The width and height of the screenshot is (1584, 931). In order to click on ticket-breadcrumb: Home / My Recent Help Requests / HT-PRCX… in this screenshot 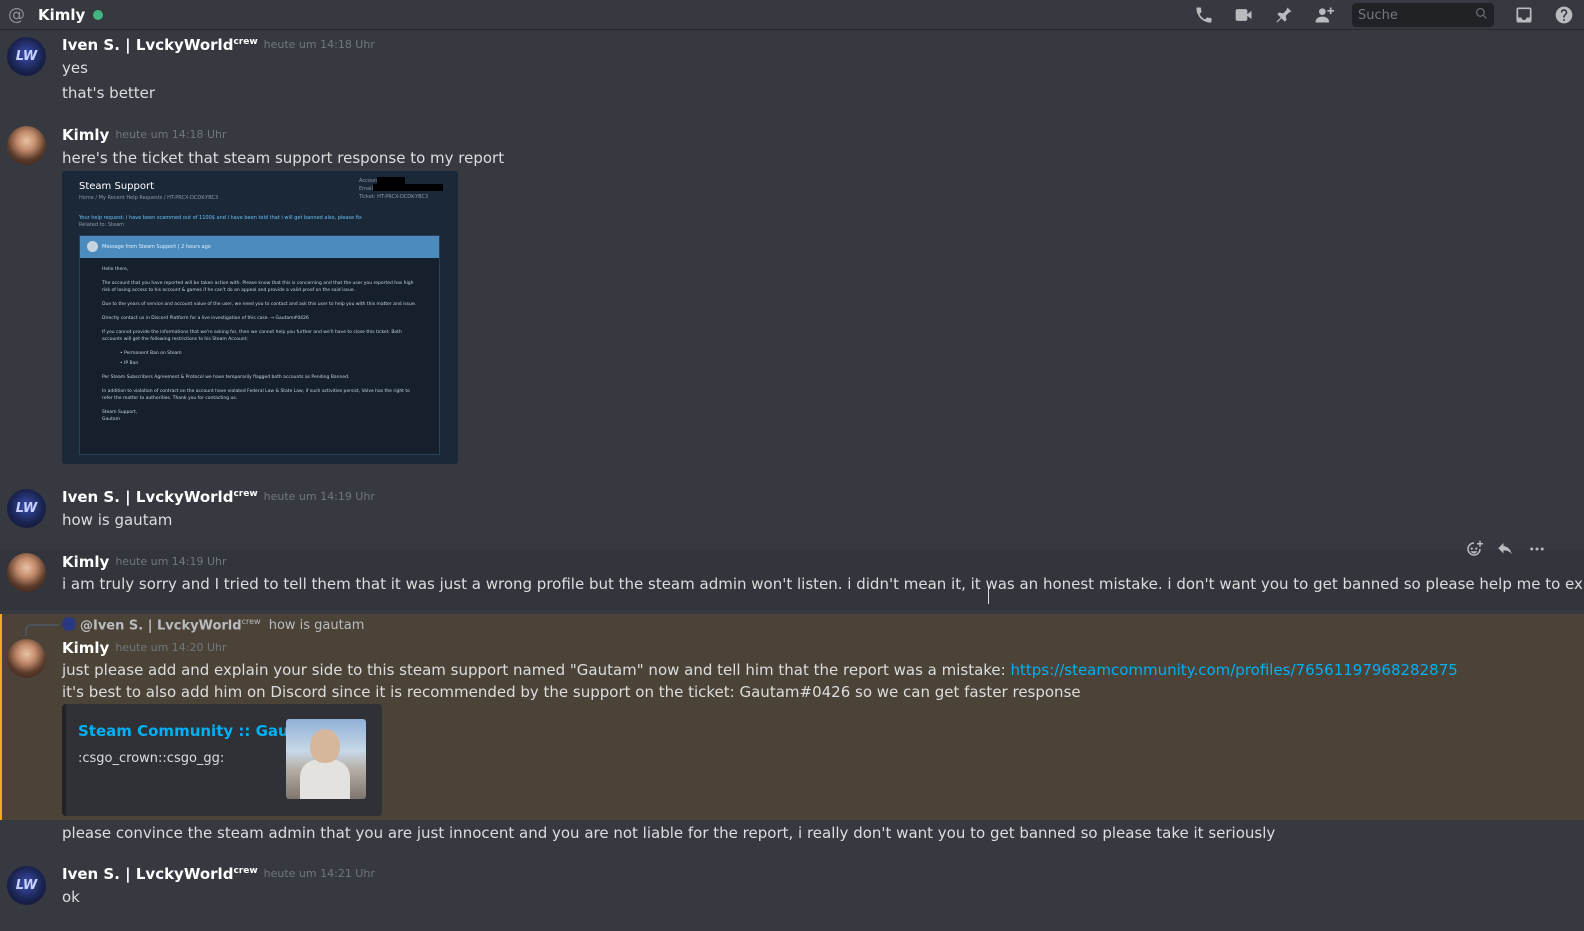, I will do `click(149, 198)`.